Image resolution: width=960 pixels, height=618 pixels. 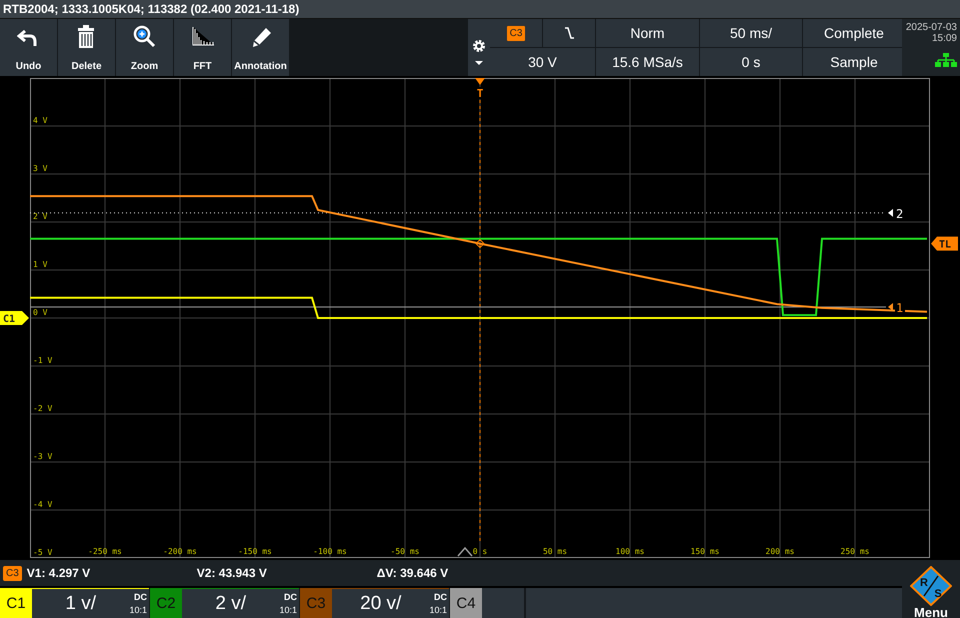 What do you see at coordinates (479, 62) in the screenshot?
I see `caret-icon` at bounding box center [479, 62].